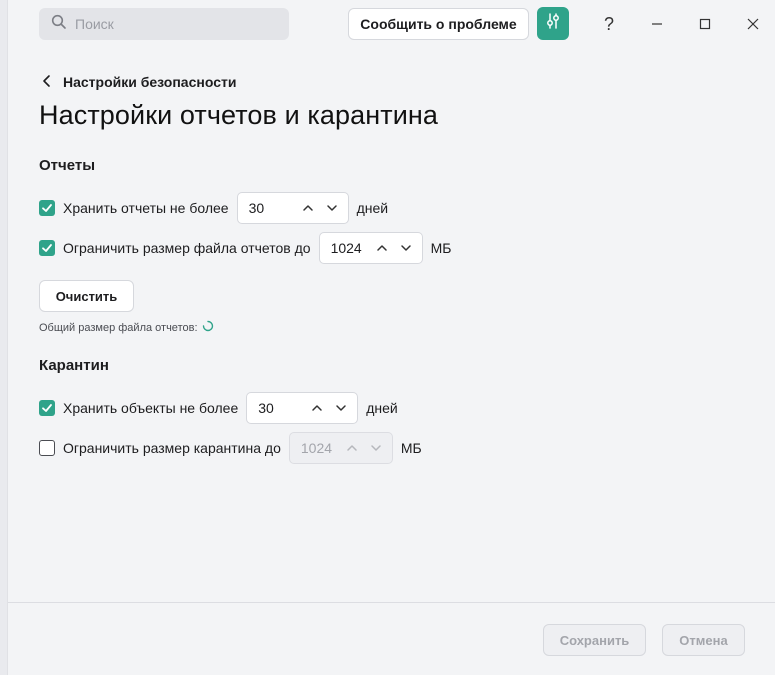 Image resolution: width=775 pixels, height=675 pixels. Describe the element at coordinates (146, 208) in the screenshot. I see `keep-reports-label: Хранить отчеты не более` at that location.